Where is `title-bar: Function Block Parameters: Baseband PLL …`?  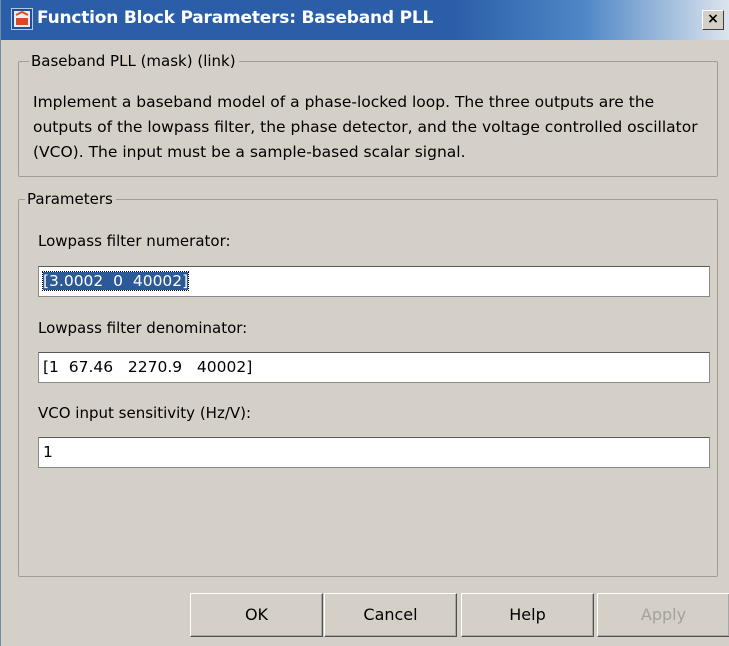
title-bar: Function Block Parameters: Baseband PLL … is located at coordinates (365, 20).